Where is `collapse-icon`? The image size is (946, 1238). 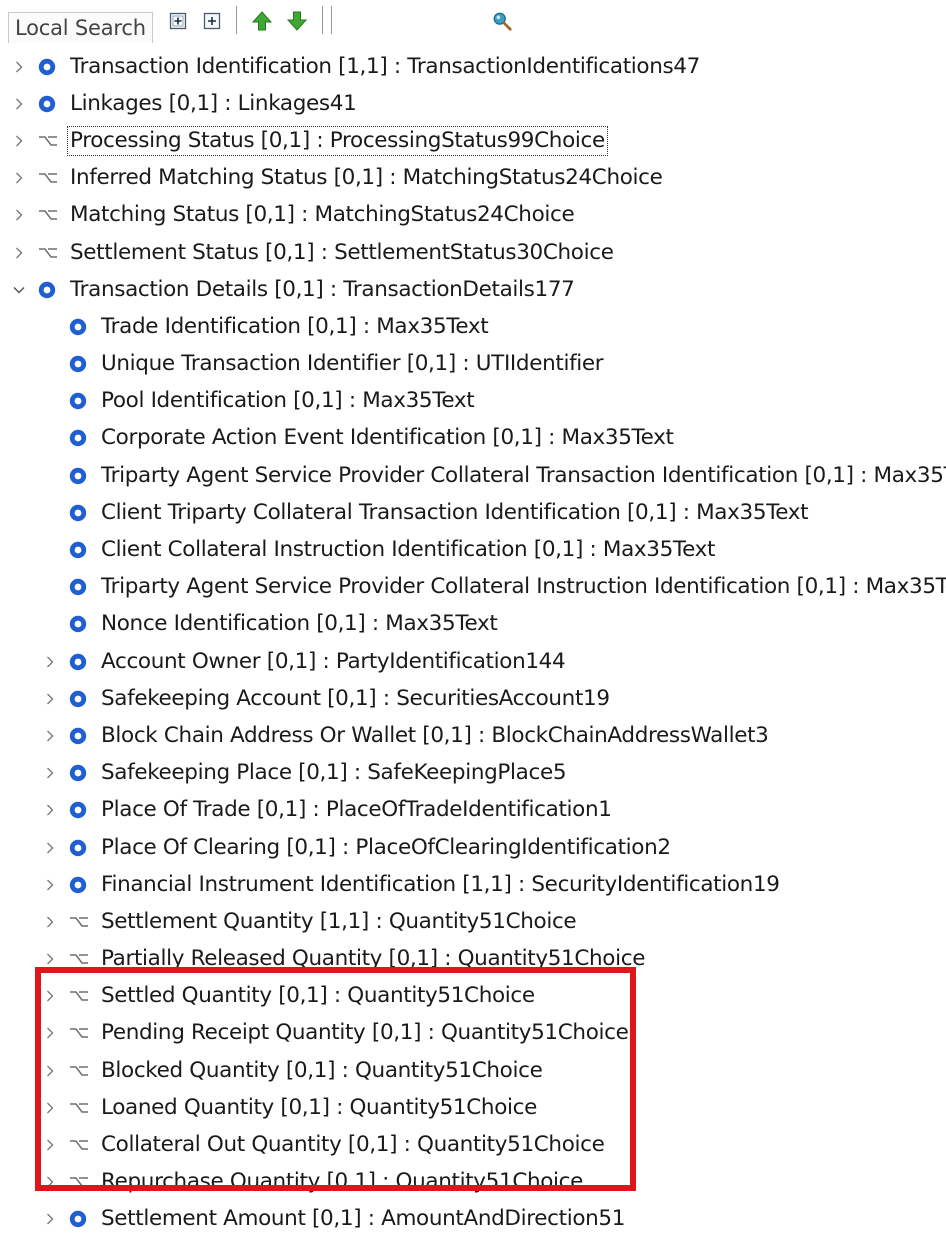 collapse-icon is located at coordinates (212, 21).